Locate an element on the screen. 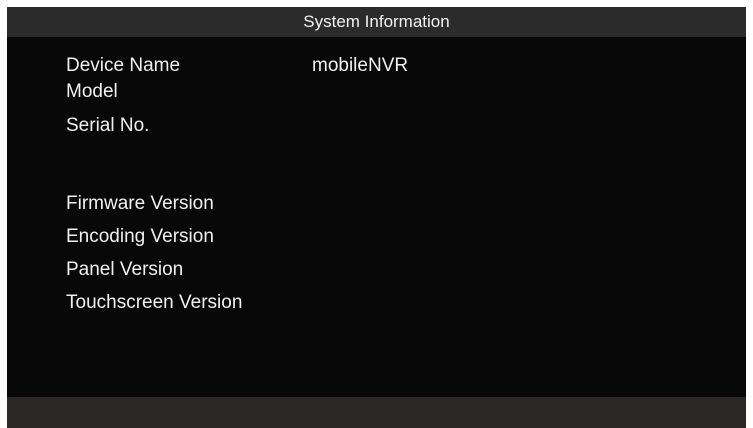  dialog-title: System Information is located at coordinates (376, 21).